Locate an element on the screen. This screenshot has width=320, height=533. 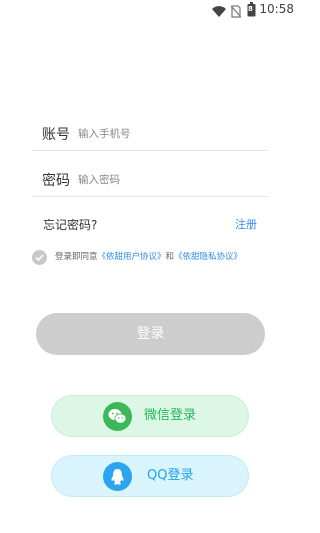
wechat-login-button: 微信登录 is located at coordinates (150, 416).